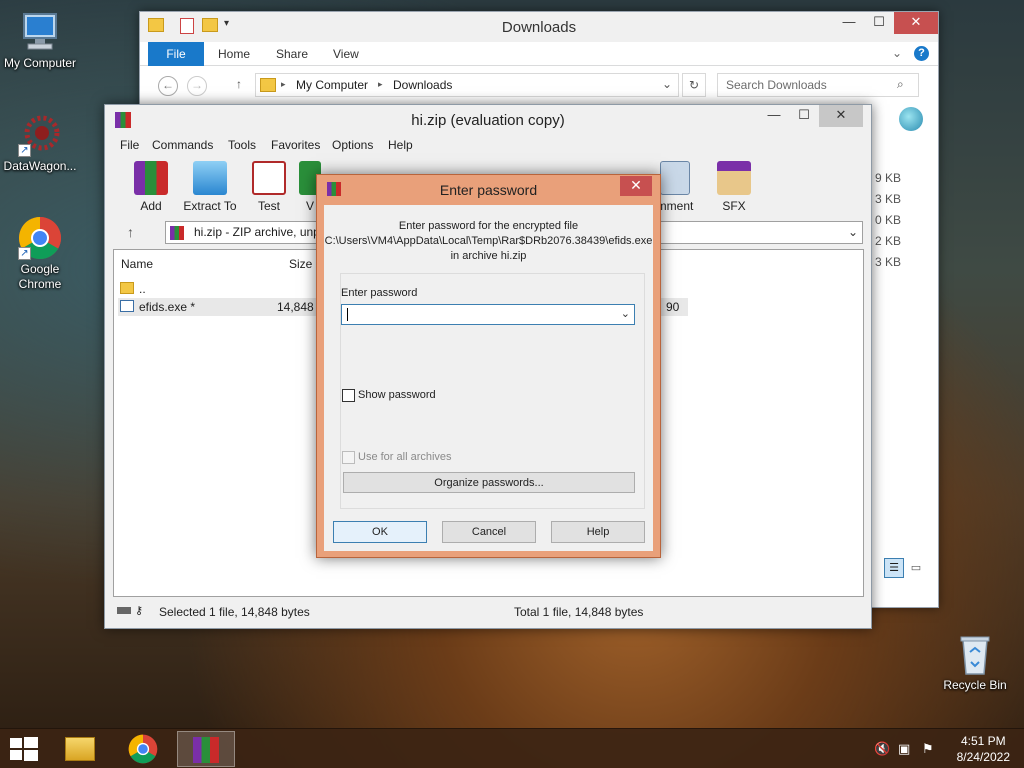 The height and width of the screenshot is (768, 1024). Describe the element at coordinates (467, 85) in the screenshot. I see `address-bar: ▸ My Computer ▸ Downloads ⌄` at that location.